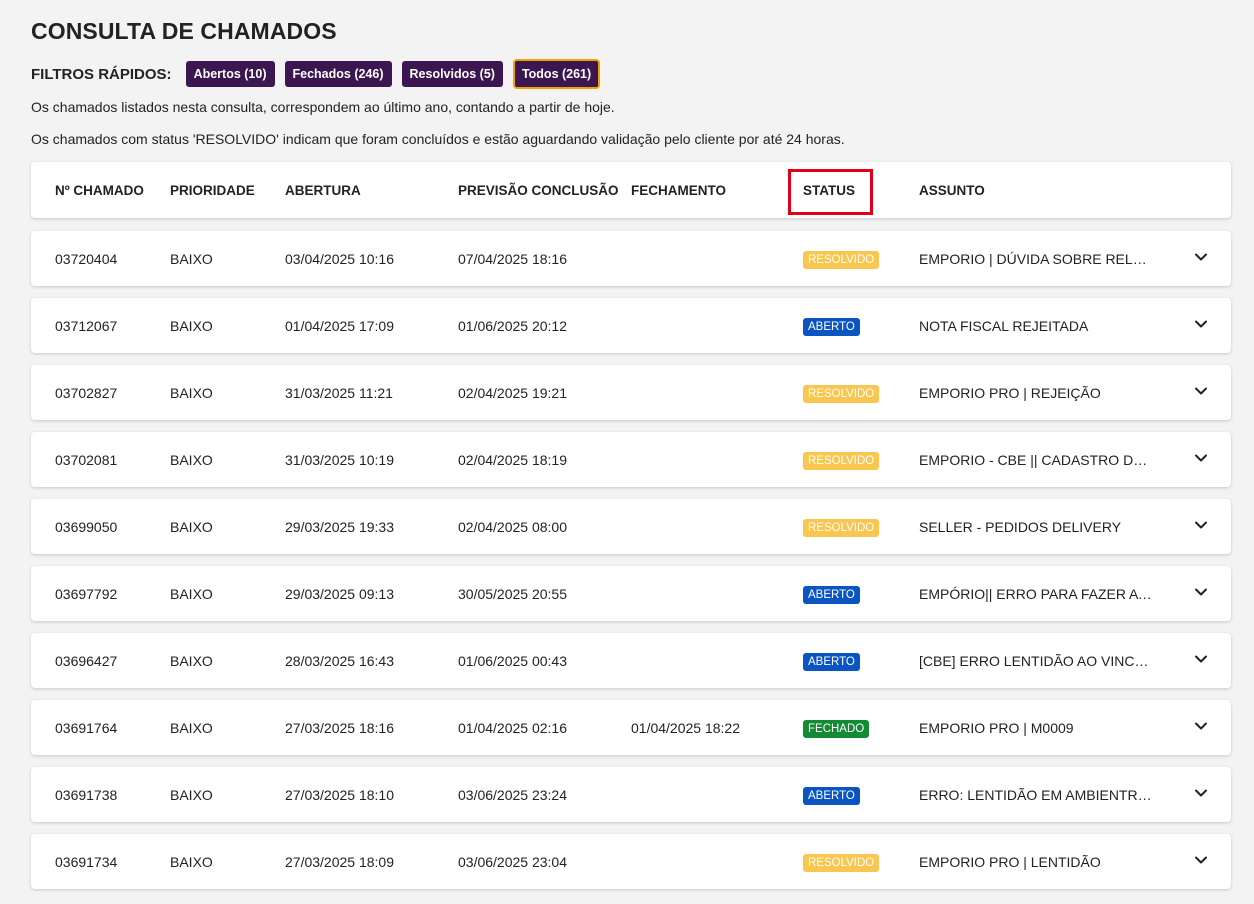  I want to click on ticket-number: 03712067, so click(86, 325).